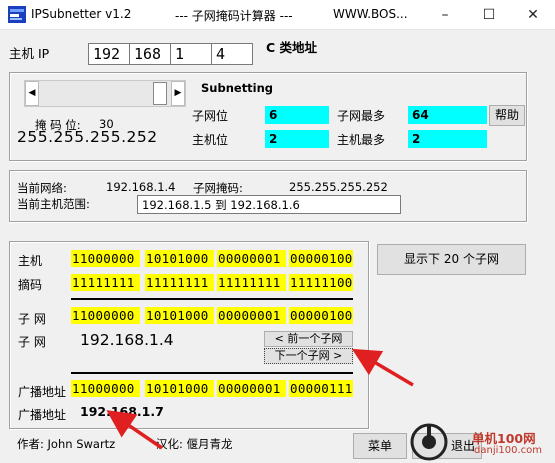  I want to click on mask-bits-slider: ◀ ▶, so click(105, 93).